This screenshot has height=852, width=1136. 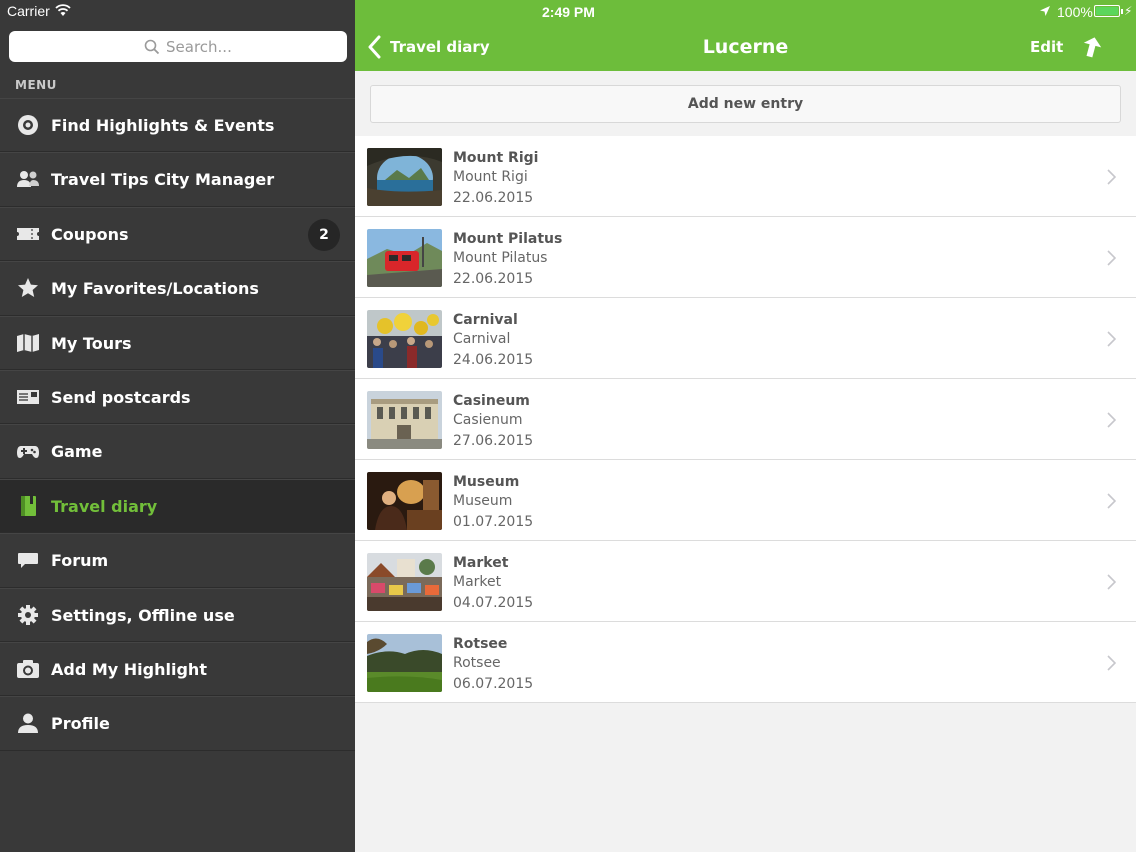 I want to click on search-input, so click(x=251, y=46).